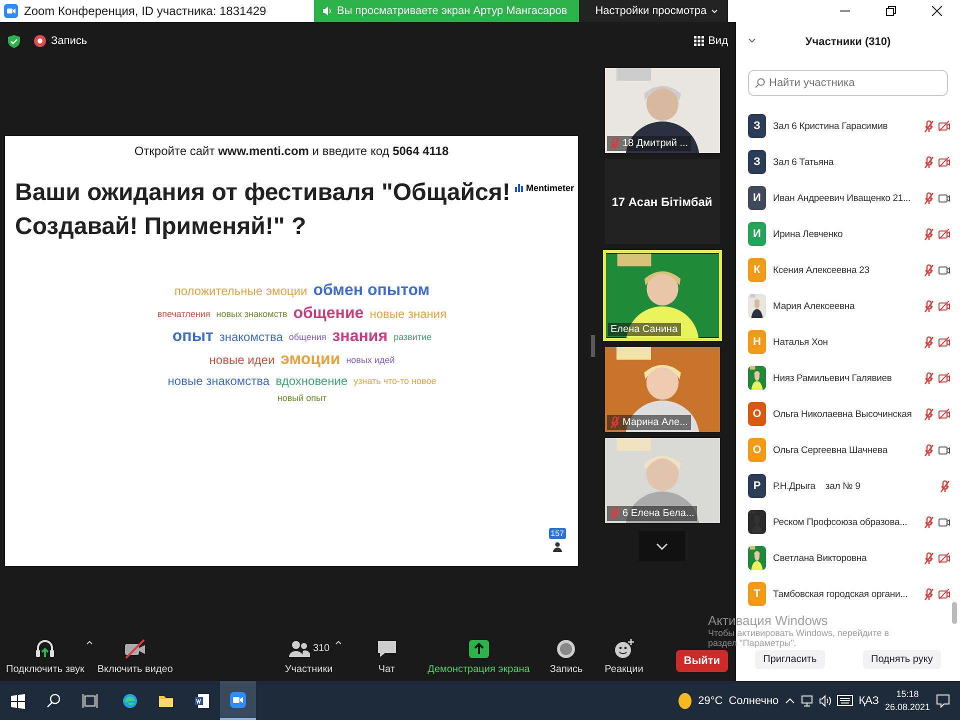 The height and width of the screenshot is (720, 960). What do you see at coordinates (307, 337) in the screenshot?
I see `cloud-word: общения` at bounding box center [307, 337].